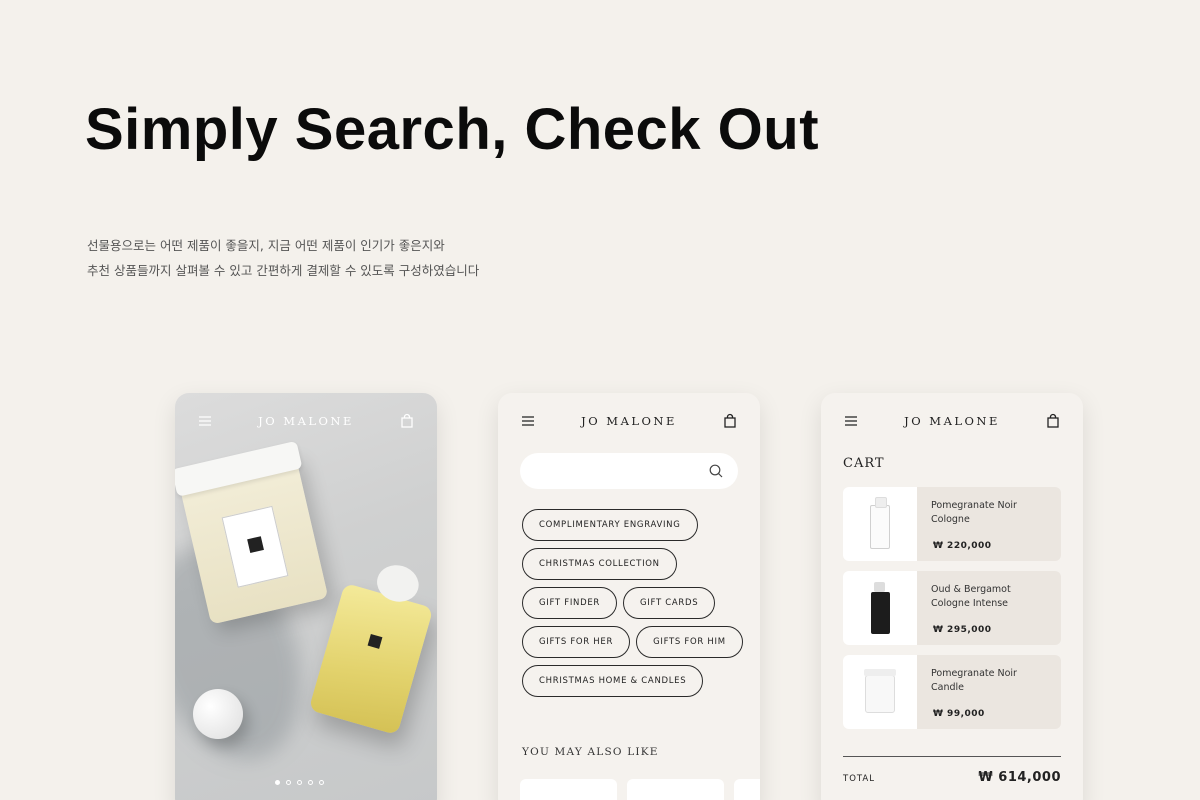 The height and width of the screenshot is (800, 1200). What do you see at coordinates (283, 270) in the screenshot?
I see `description-line-2: 추천 상품들까지 살펴볼 수 있고 간편하게 결제할 수 있도록 구성하였습니다` at bounding box center [283, 270].